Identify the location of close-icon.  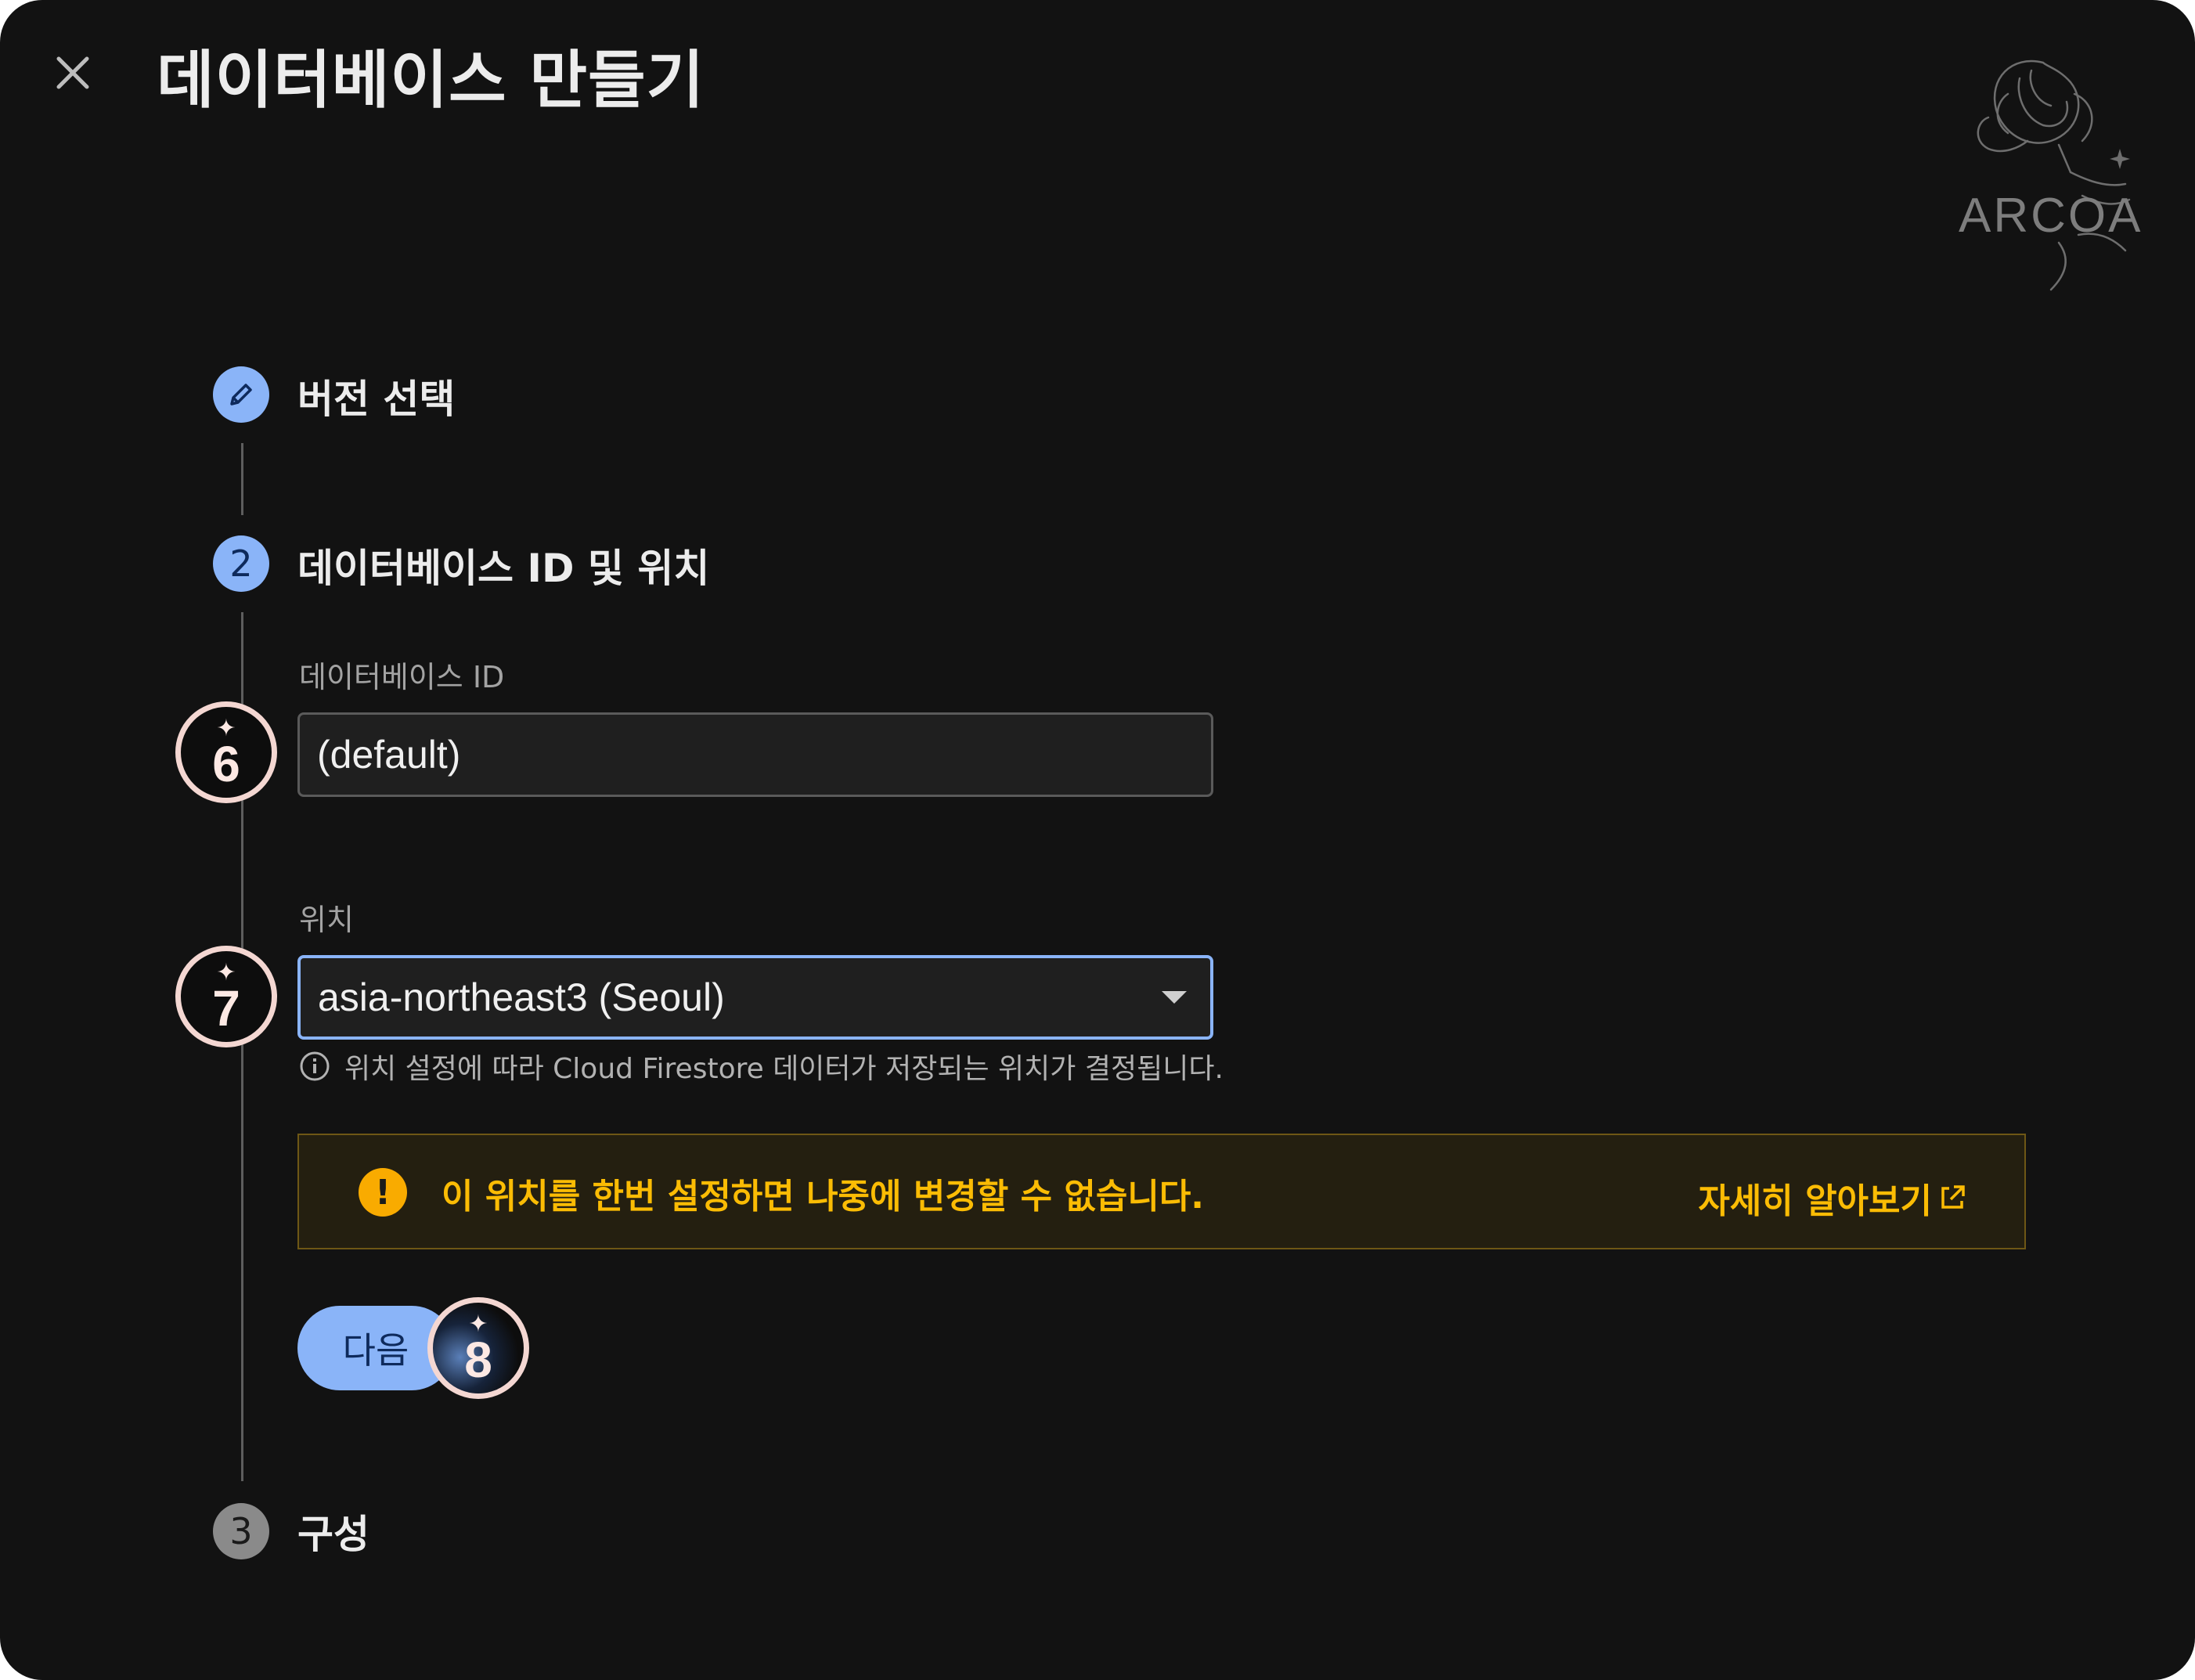
(73, 72).